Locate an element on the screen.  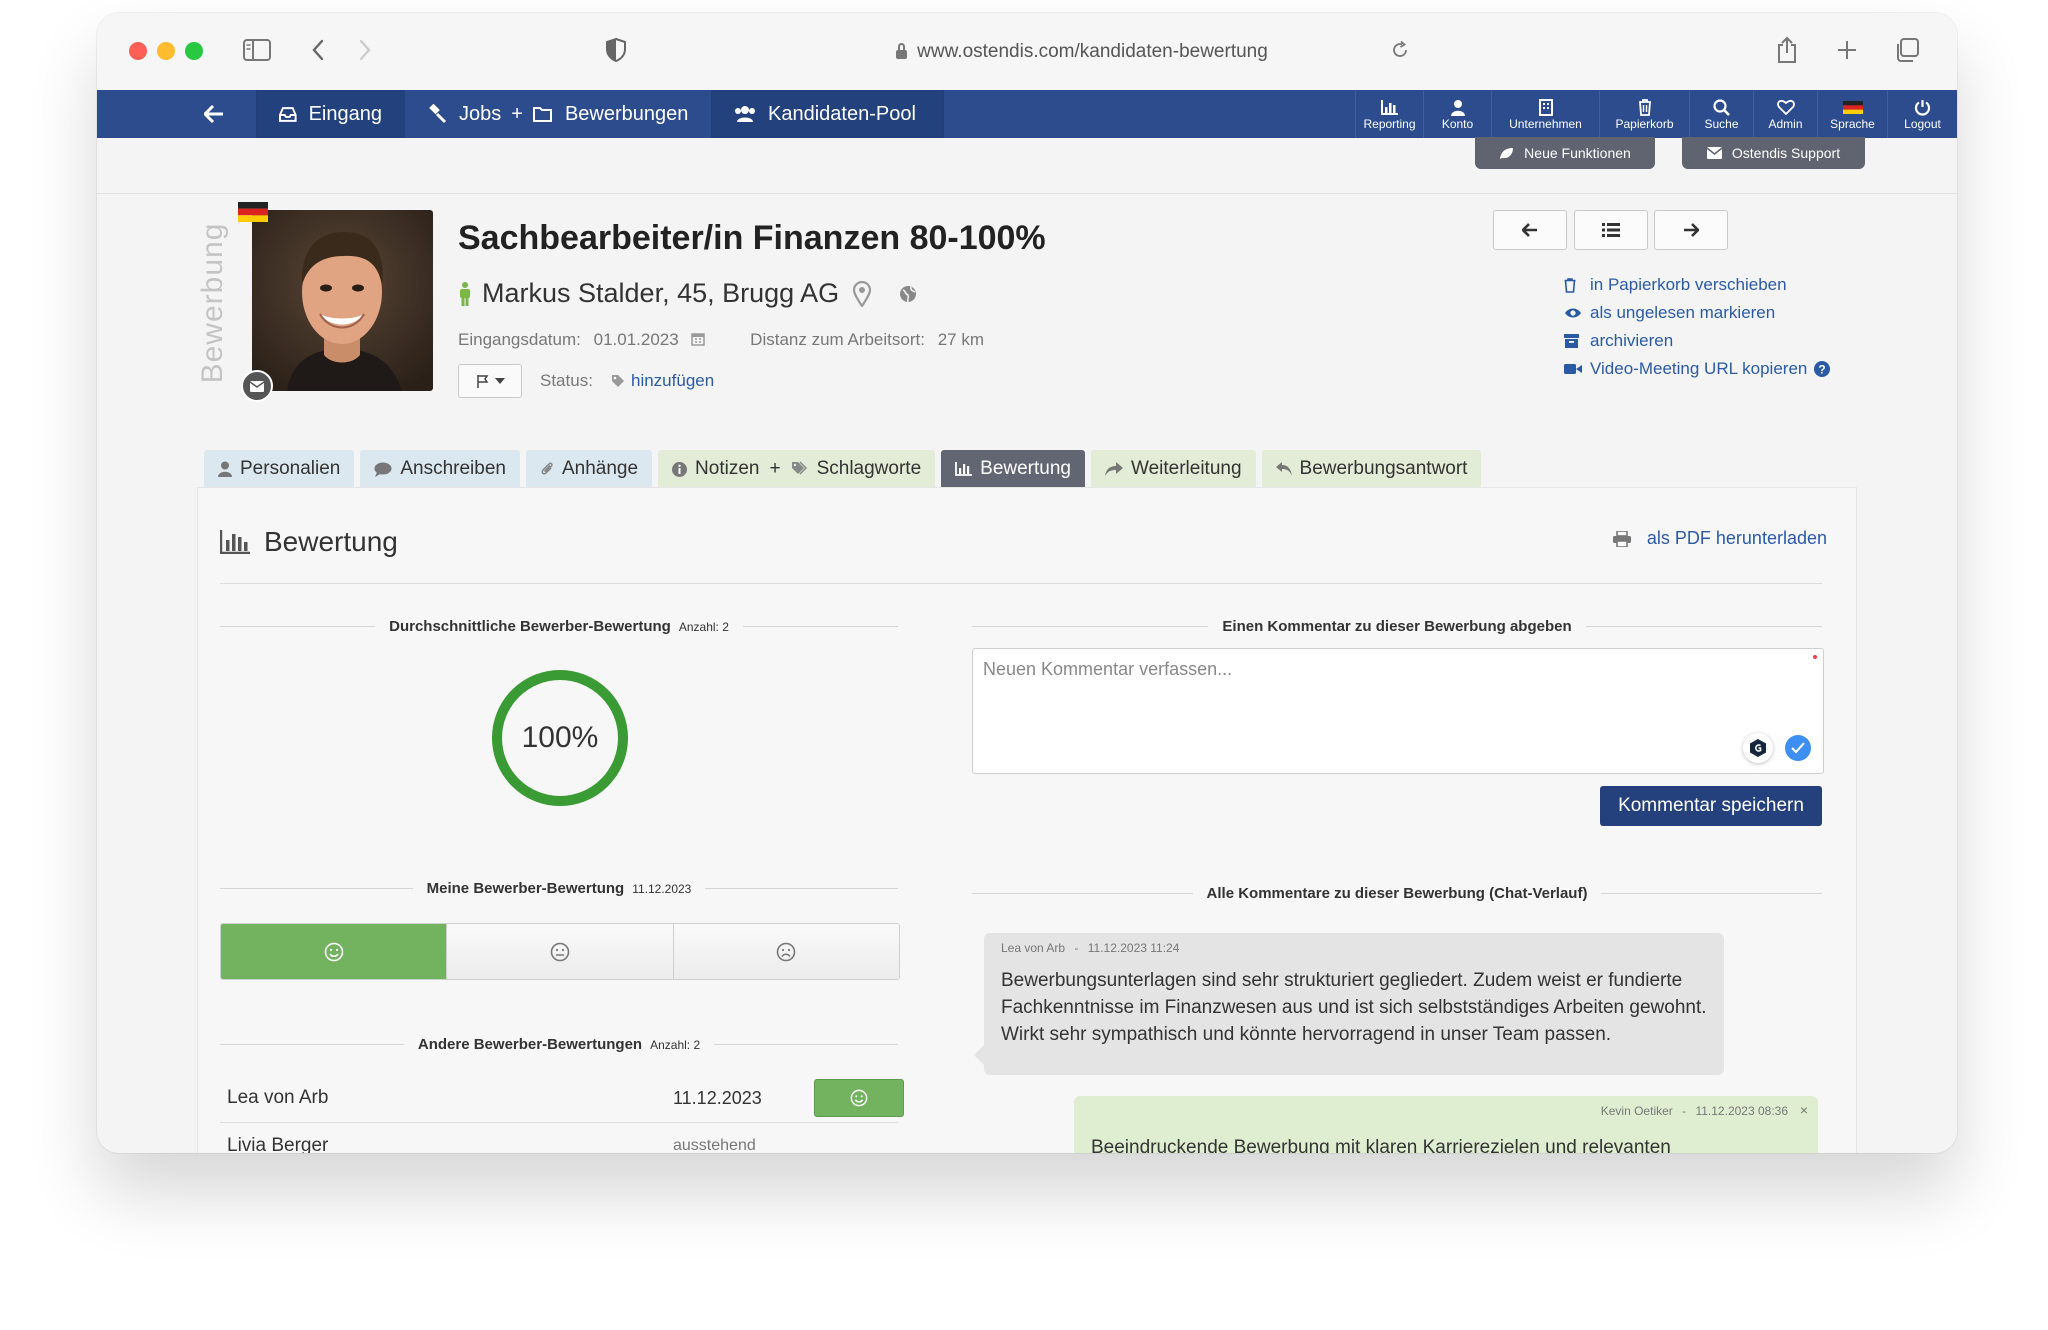
previous-record-button is located at coordinates (1530, 230).